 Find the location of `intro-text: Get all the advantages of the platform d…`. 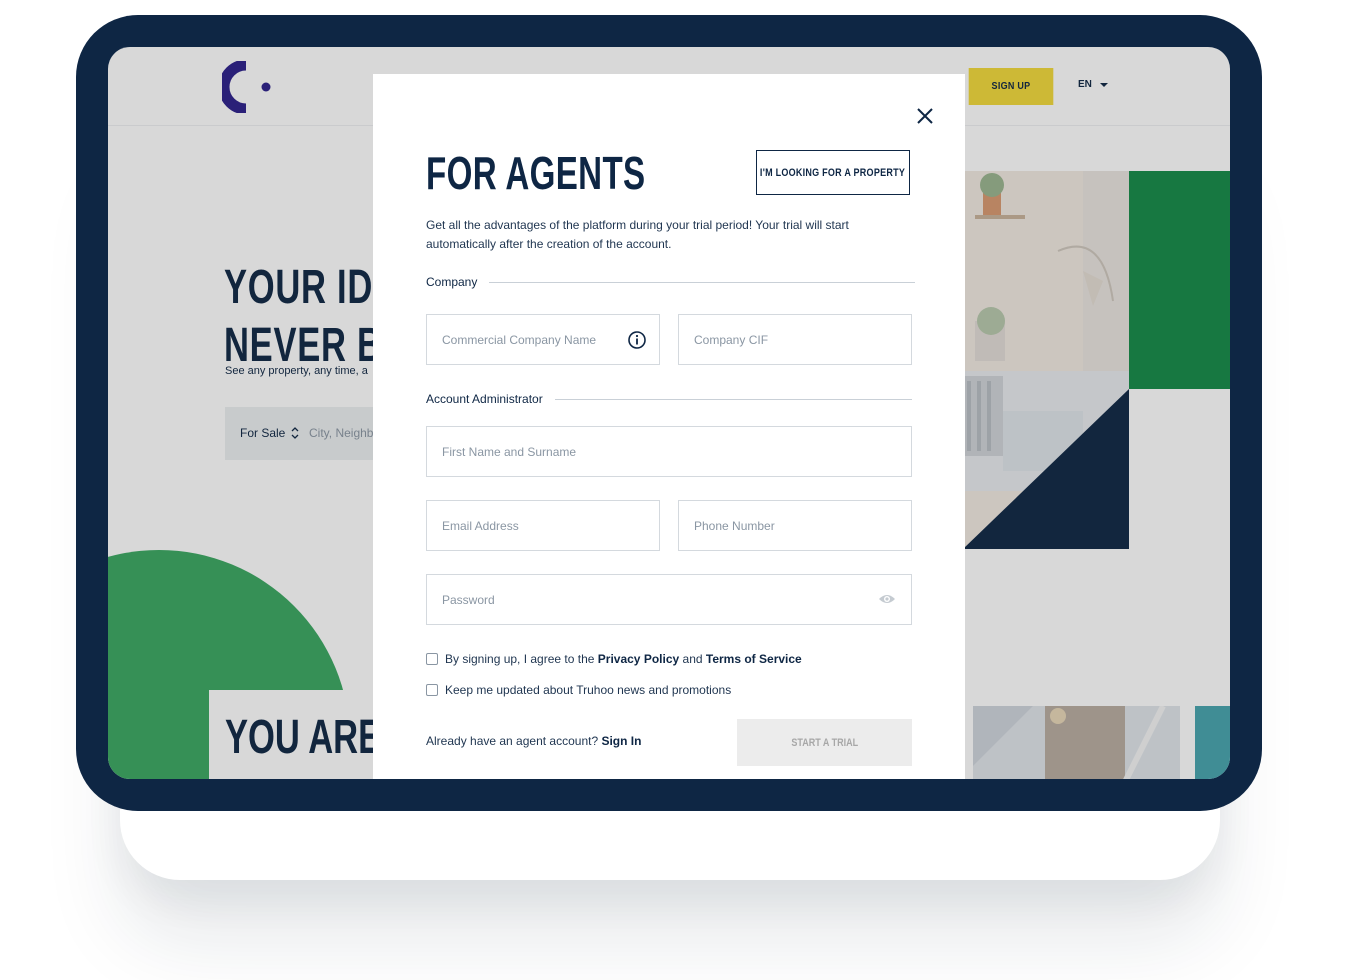

intro-text: Get all the advantages of the platform d… is located at coordinates (637, 234).